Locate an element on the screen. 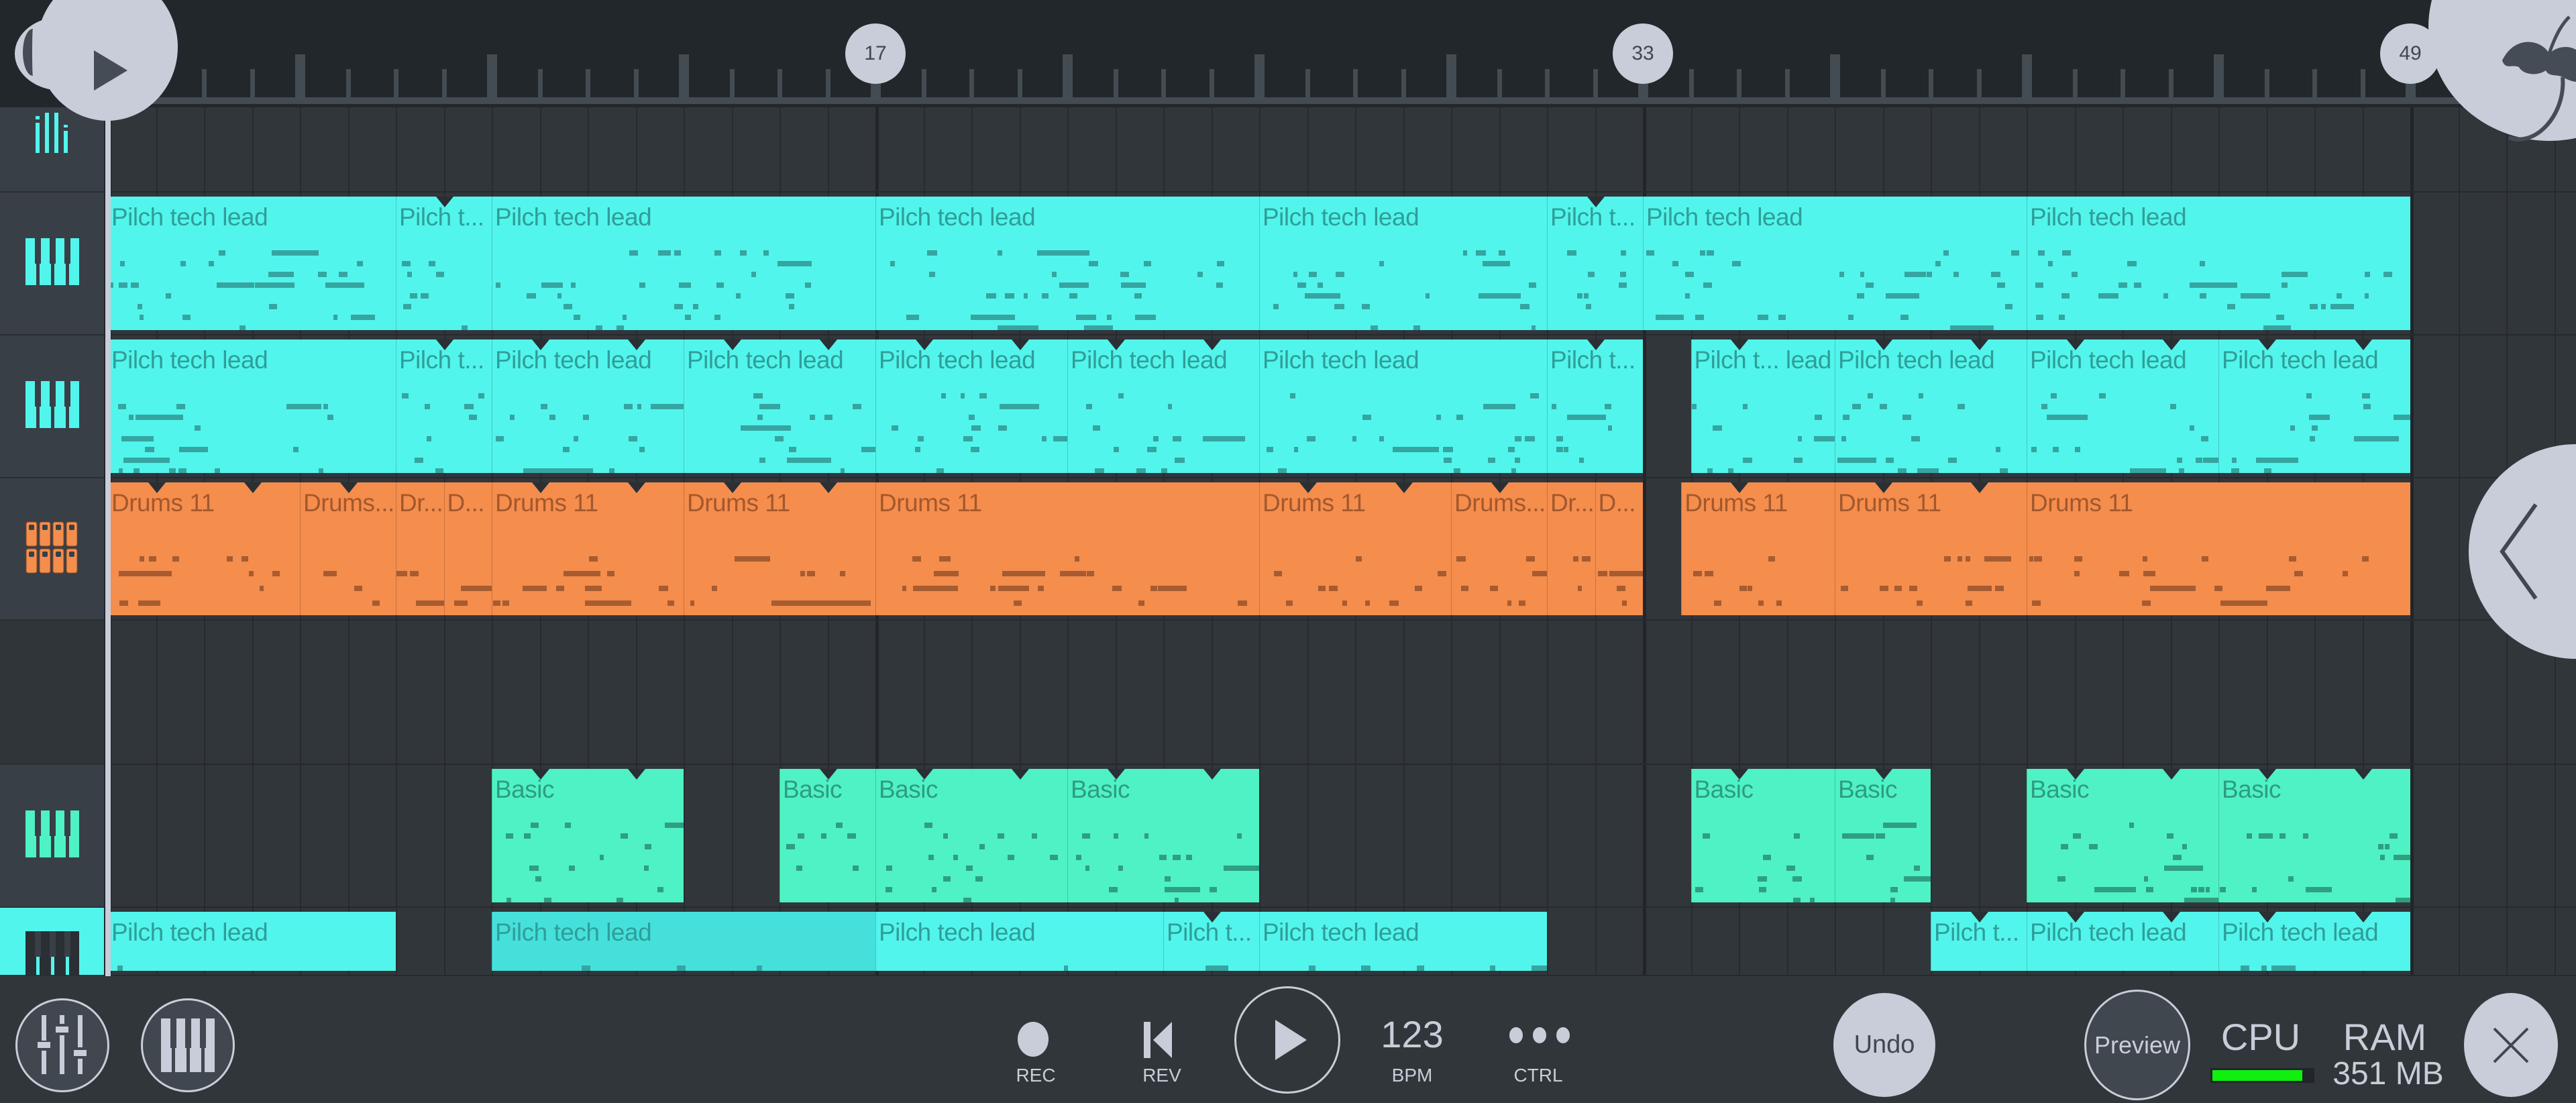 The height and width of the screenshot is (1103, 2576). undo-label: Undo is located at coordinates (1884, 1045).